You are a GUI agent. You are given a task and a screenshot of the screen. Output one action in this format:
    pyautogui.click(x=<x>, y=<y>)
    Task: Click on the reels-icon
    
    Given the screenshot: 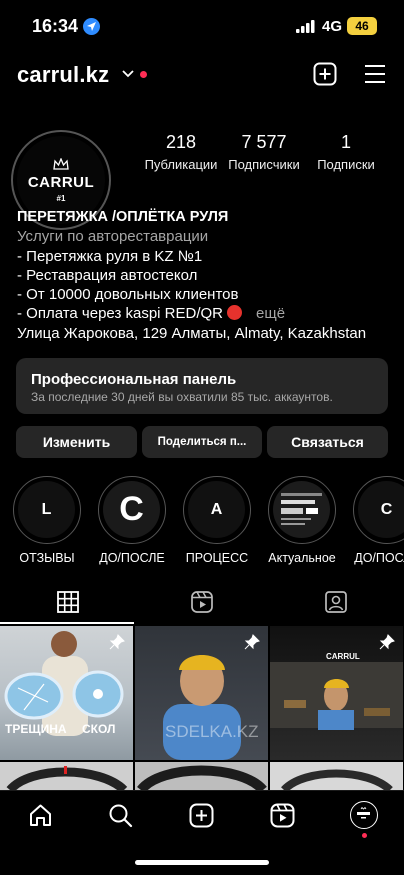 What is the action you would take?
    pyautogui.click(x=282, y=815)
    